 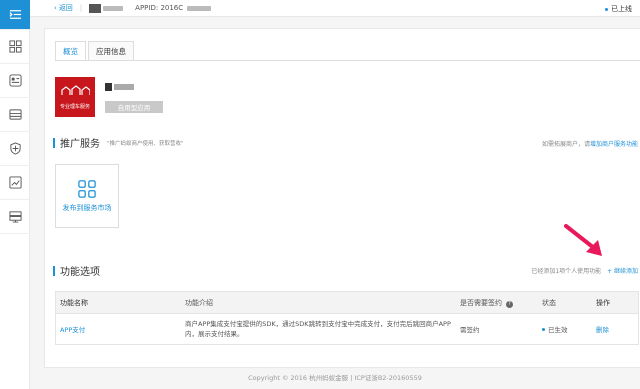 I want to click on back-link: ‹ 返回, so click(x=63, y=8).